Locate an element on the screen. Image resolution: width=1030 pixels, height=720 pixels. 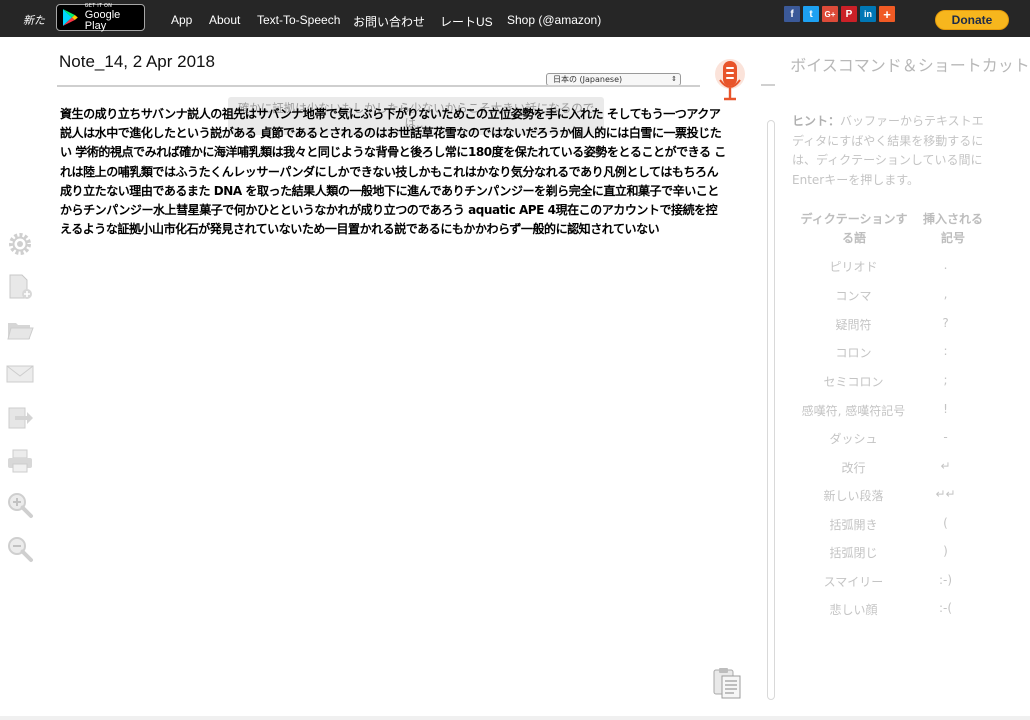
command-word: コンマ is located at coordinates (853, 296).